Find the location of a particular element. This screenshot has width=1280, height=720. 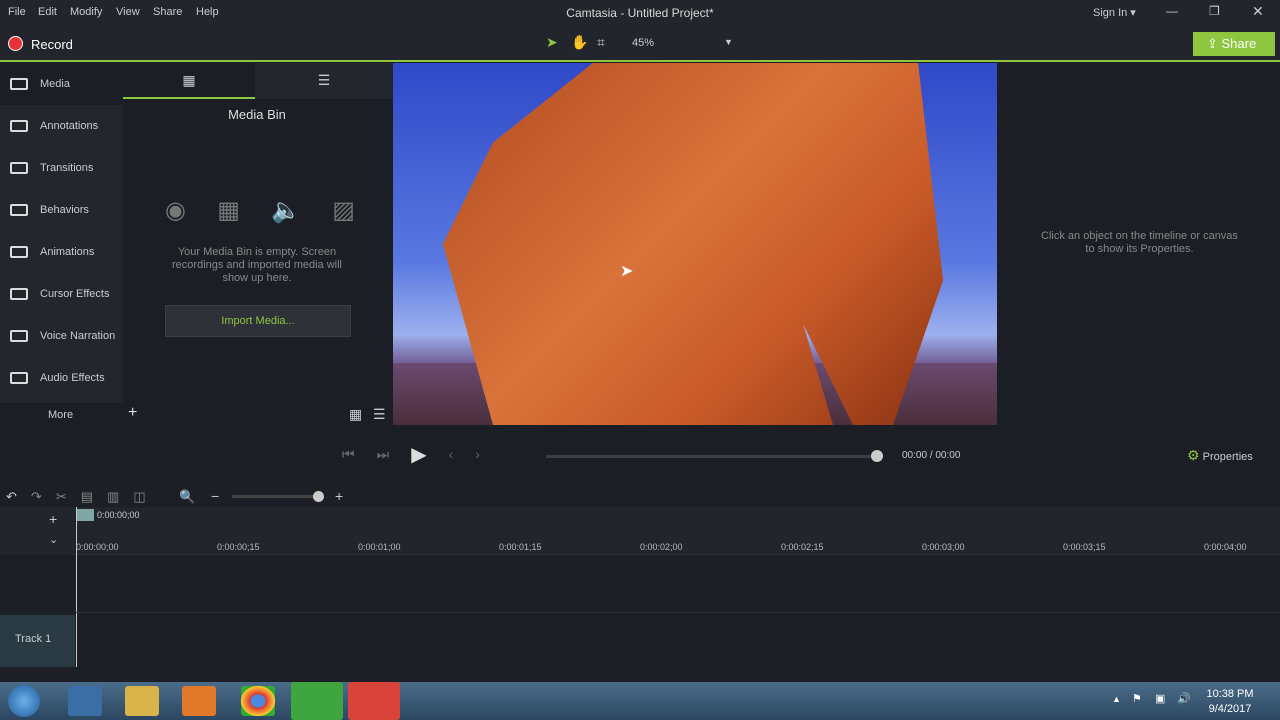

current-time: 00:00 is located at coordinates (915, 455).